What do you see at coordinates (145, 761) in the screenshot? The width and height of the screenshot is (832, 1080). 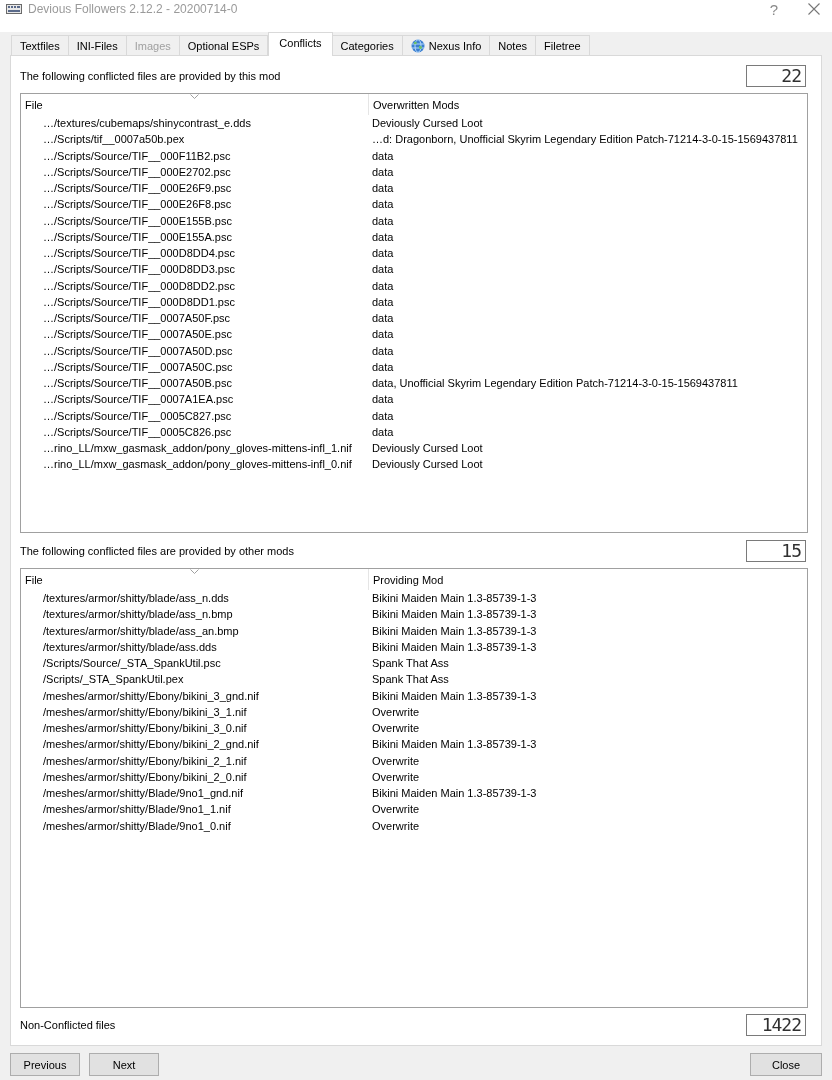 I see `file-path-cell-text: /meshes/armor/shitty/Ebony/bikini_2_1.nif` at bounding box center [145, 761].